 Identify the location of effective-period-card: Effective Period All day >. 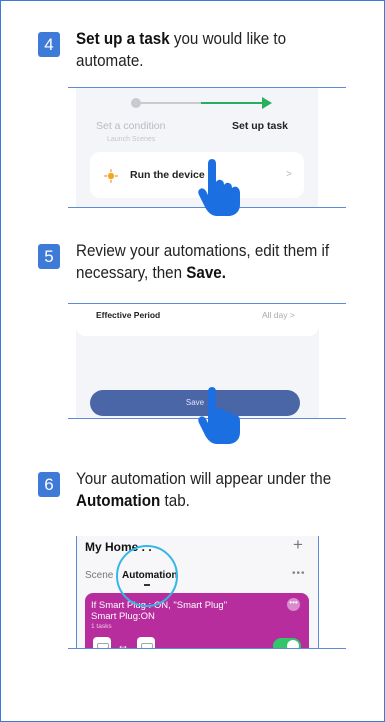
(197, 320).